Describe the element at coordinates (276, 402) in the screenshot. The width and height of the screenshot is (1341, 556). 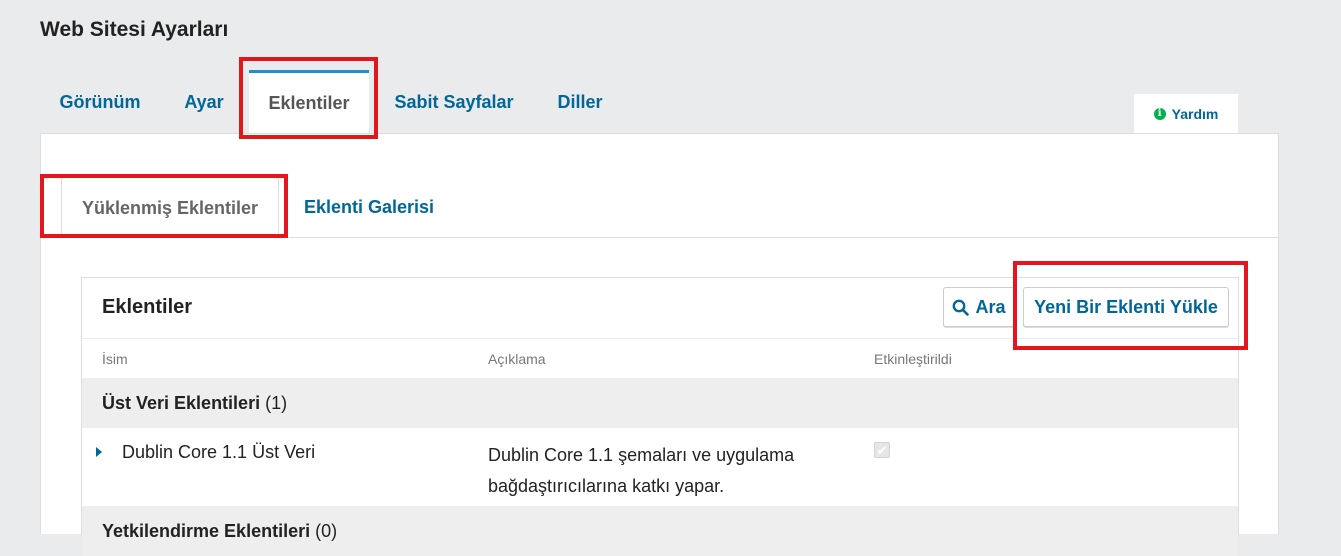
I see `category-count: (1)` at that location.